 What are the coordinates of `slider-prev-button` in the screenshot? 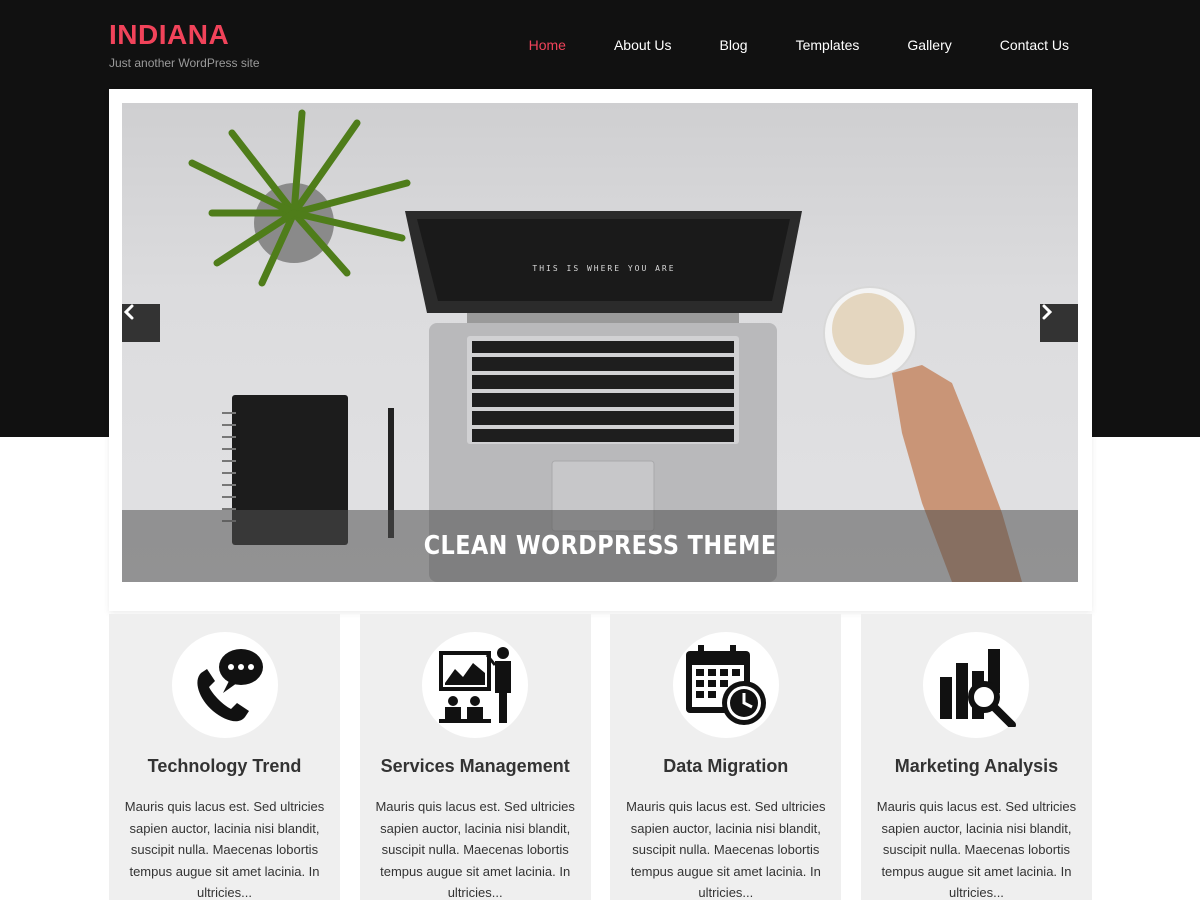 It's located at (141, 323).